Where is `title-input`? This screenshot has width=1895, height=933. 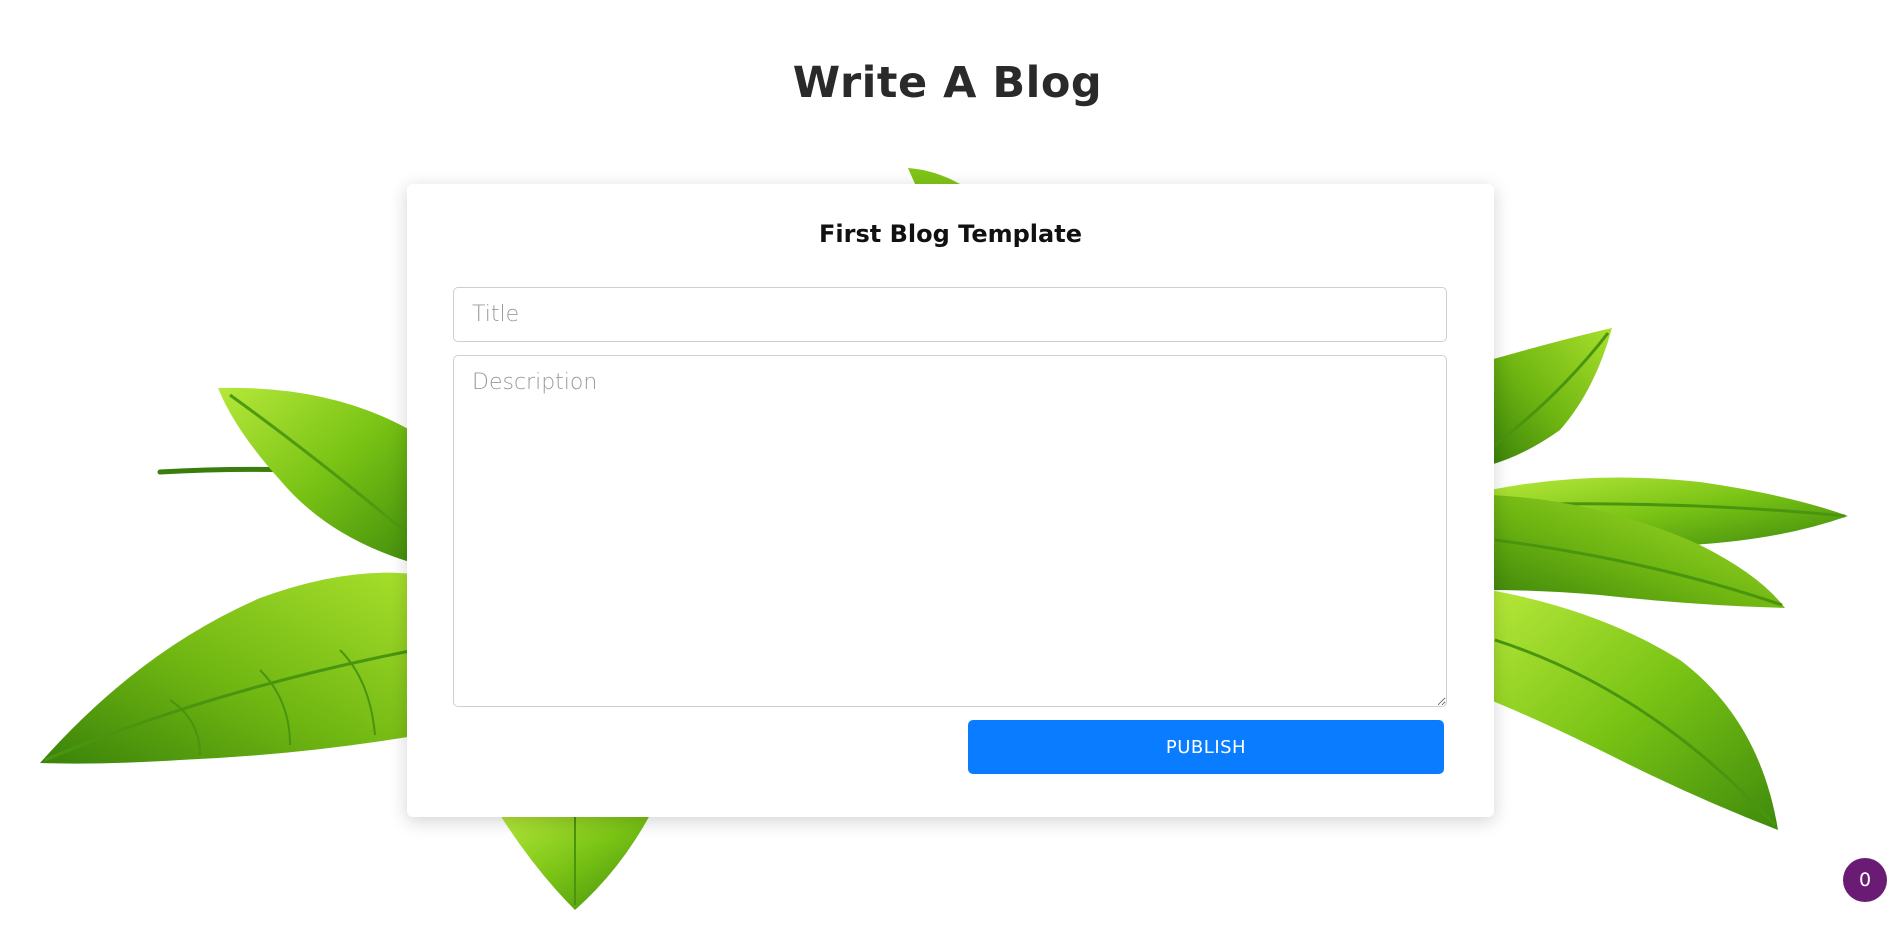
title-input is located at coordinates (950, 314).